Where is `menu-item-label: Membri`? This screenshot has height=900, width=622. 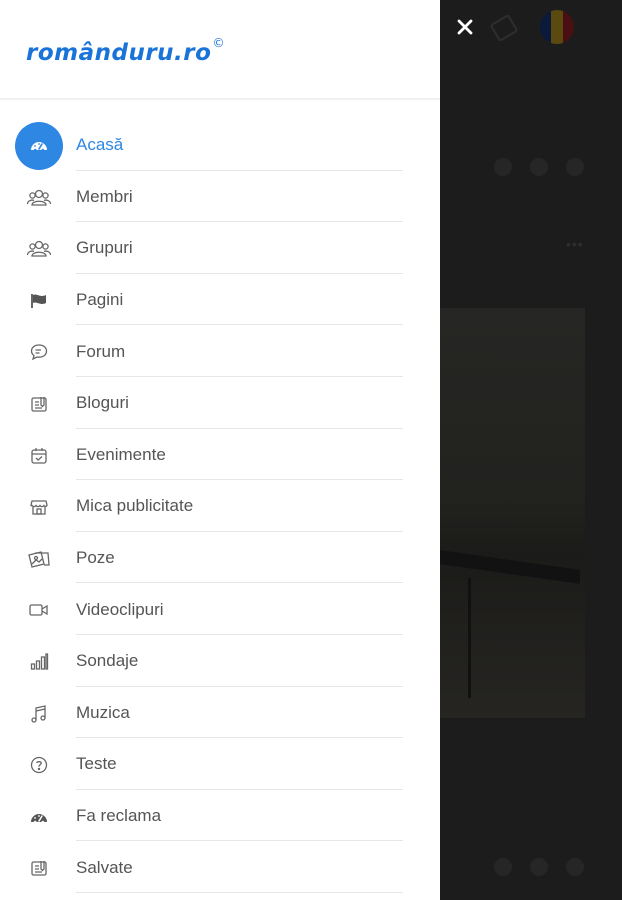 menu-item-label: Membri is located at coordinates (104, 196).